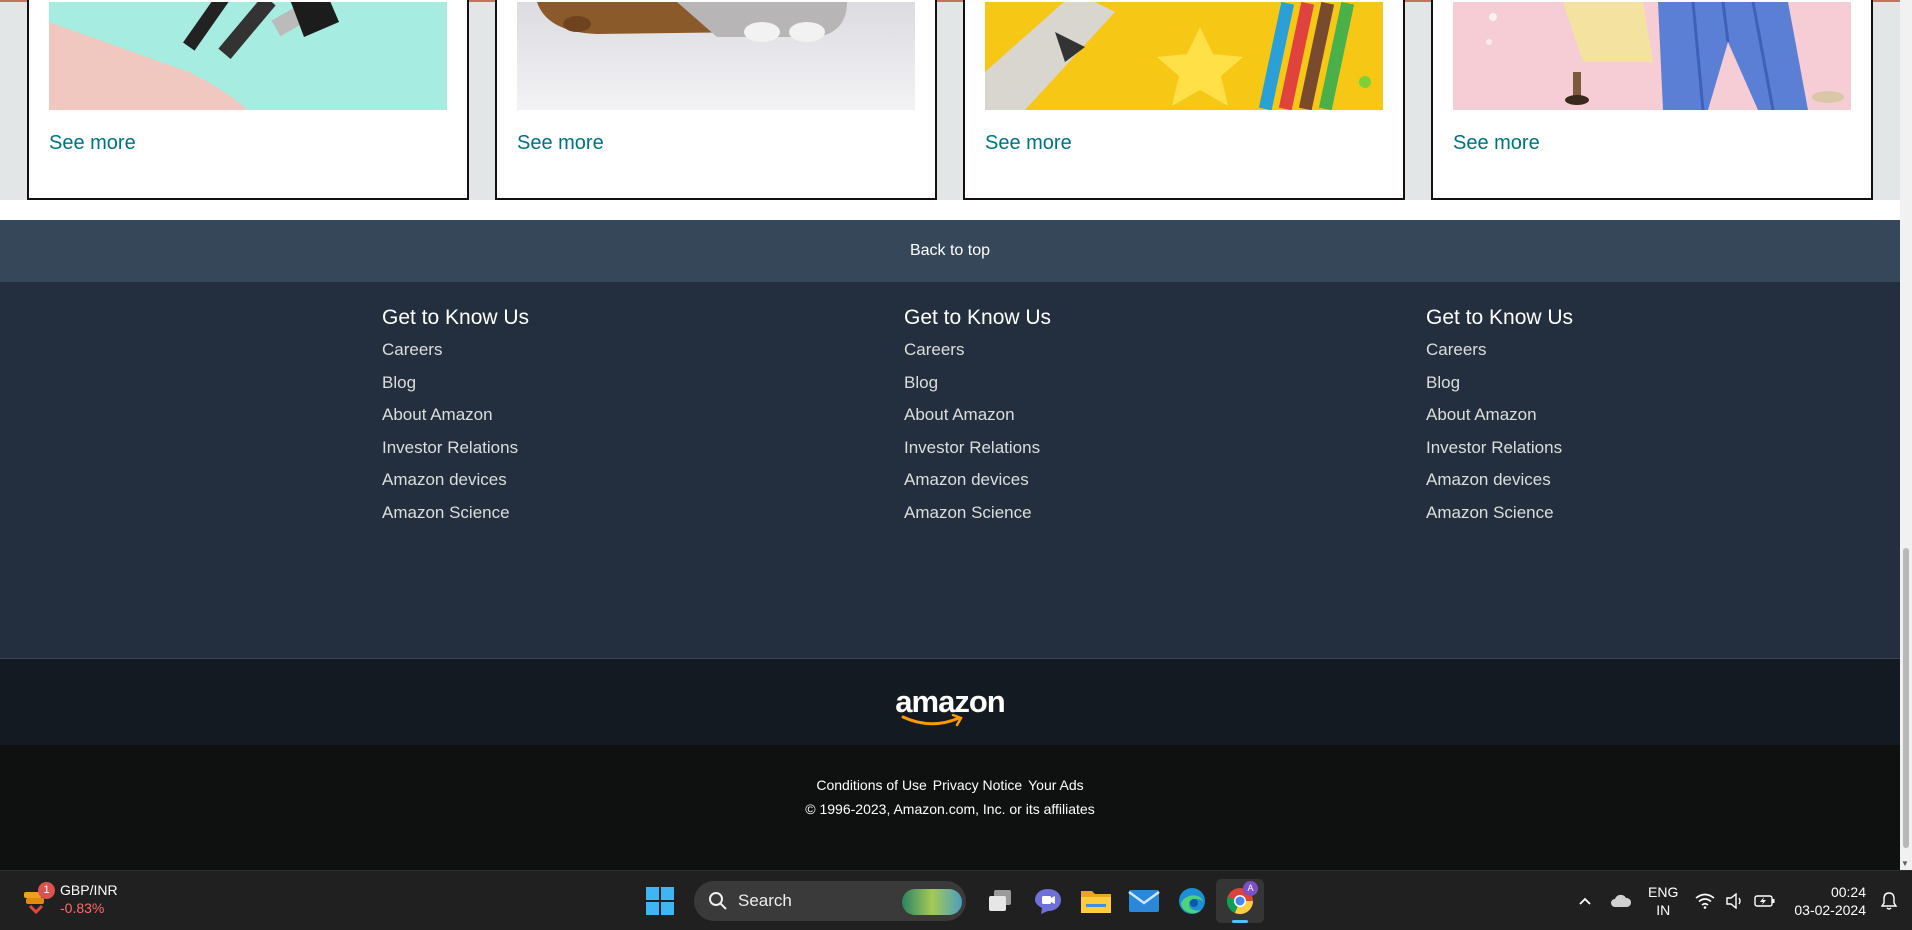 This screenshot has width=1912, height=930. I want to click on input-language-indicator: ENG IN, so click(1663, 901).